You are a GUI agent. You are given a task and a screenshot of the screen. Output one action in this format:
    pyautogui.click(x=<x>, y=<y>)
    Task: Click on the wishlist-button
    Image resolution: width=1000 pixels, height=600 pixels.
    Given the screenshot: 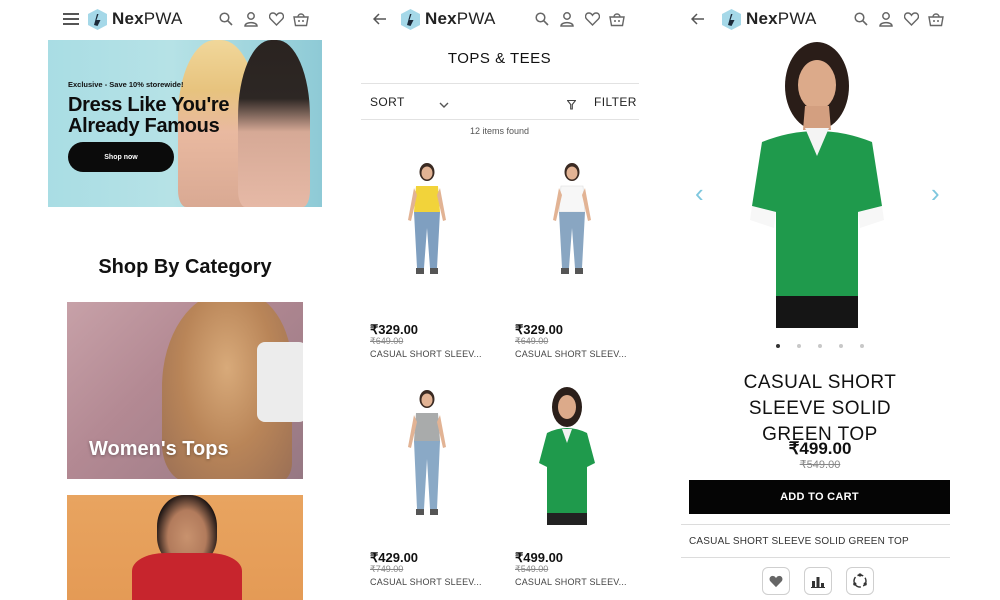 What is the action you would take?
    pyautogui.click(x=776, y=581)
    